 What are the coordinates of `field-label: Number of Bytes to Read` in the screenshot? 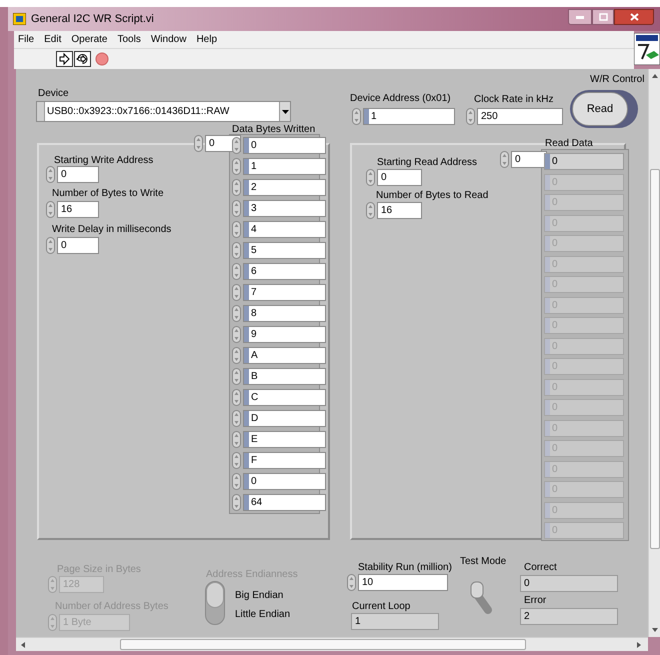 It's located at (432, 196).